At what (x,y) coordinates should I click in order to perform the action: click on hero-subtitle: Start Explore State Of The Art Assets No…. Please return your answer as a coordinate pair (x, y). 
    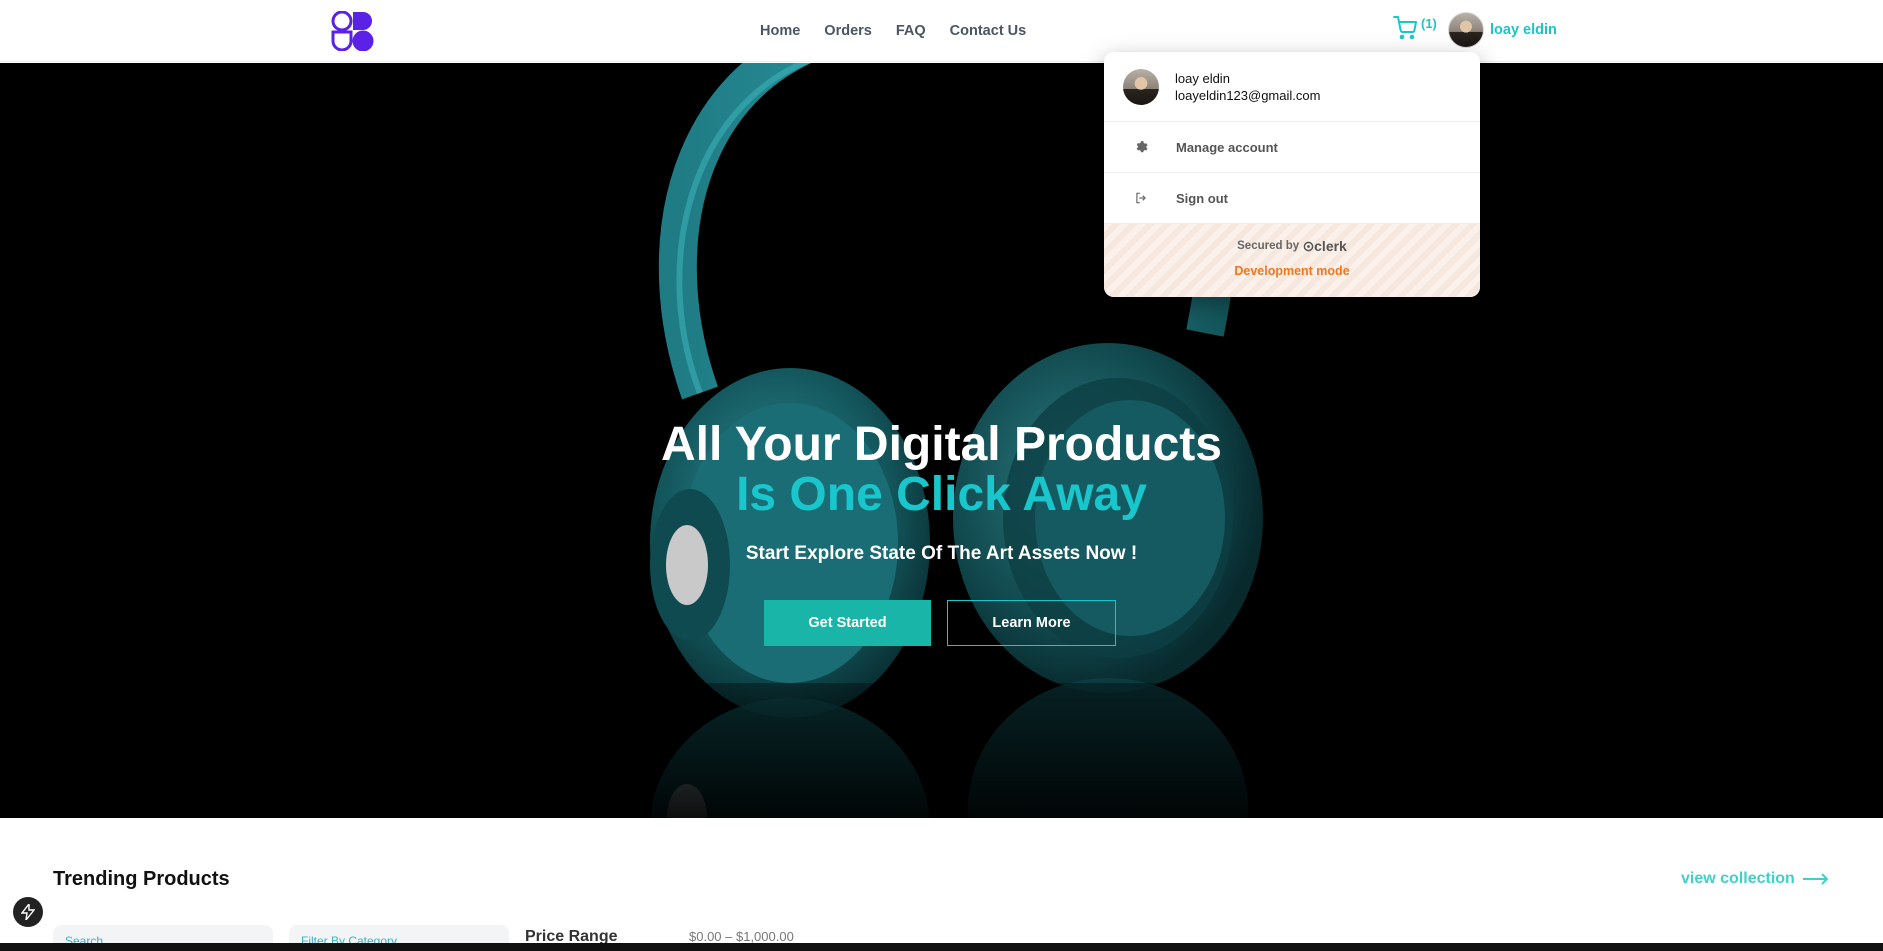
    Looking at the image, I should click on (941, 553).